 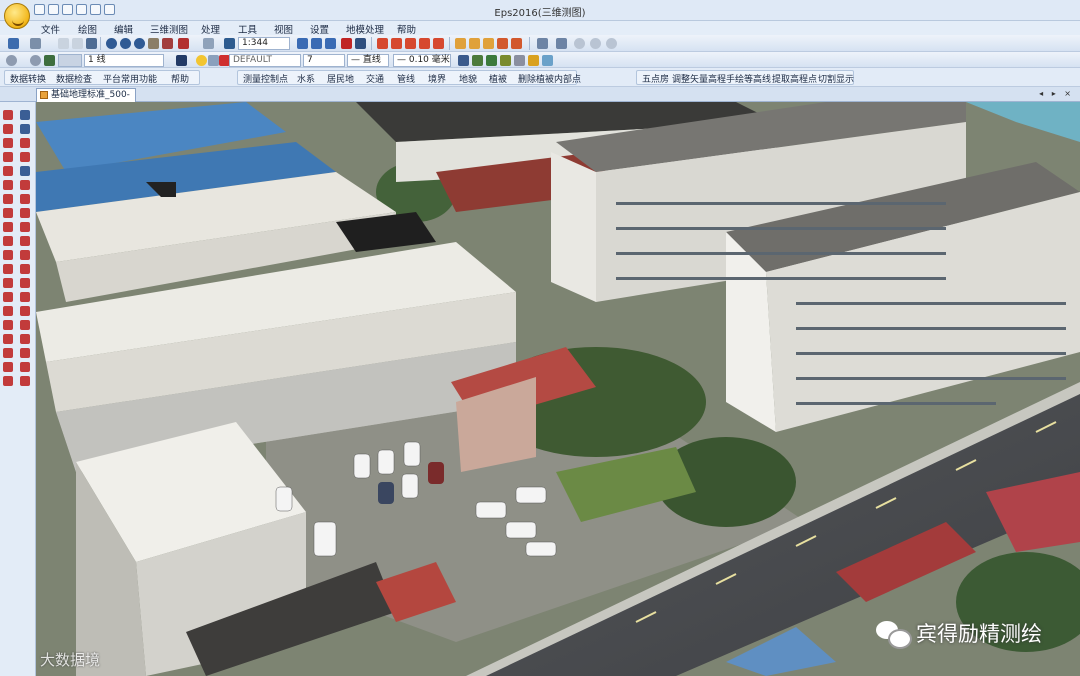 What do you see at coordinates (375, 78) in the screenshot?
I see `btn-traffic: 交通` at bounding box center [375, 78].